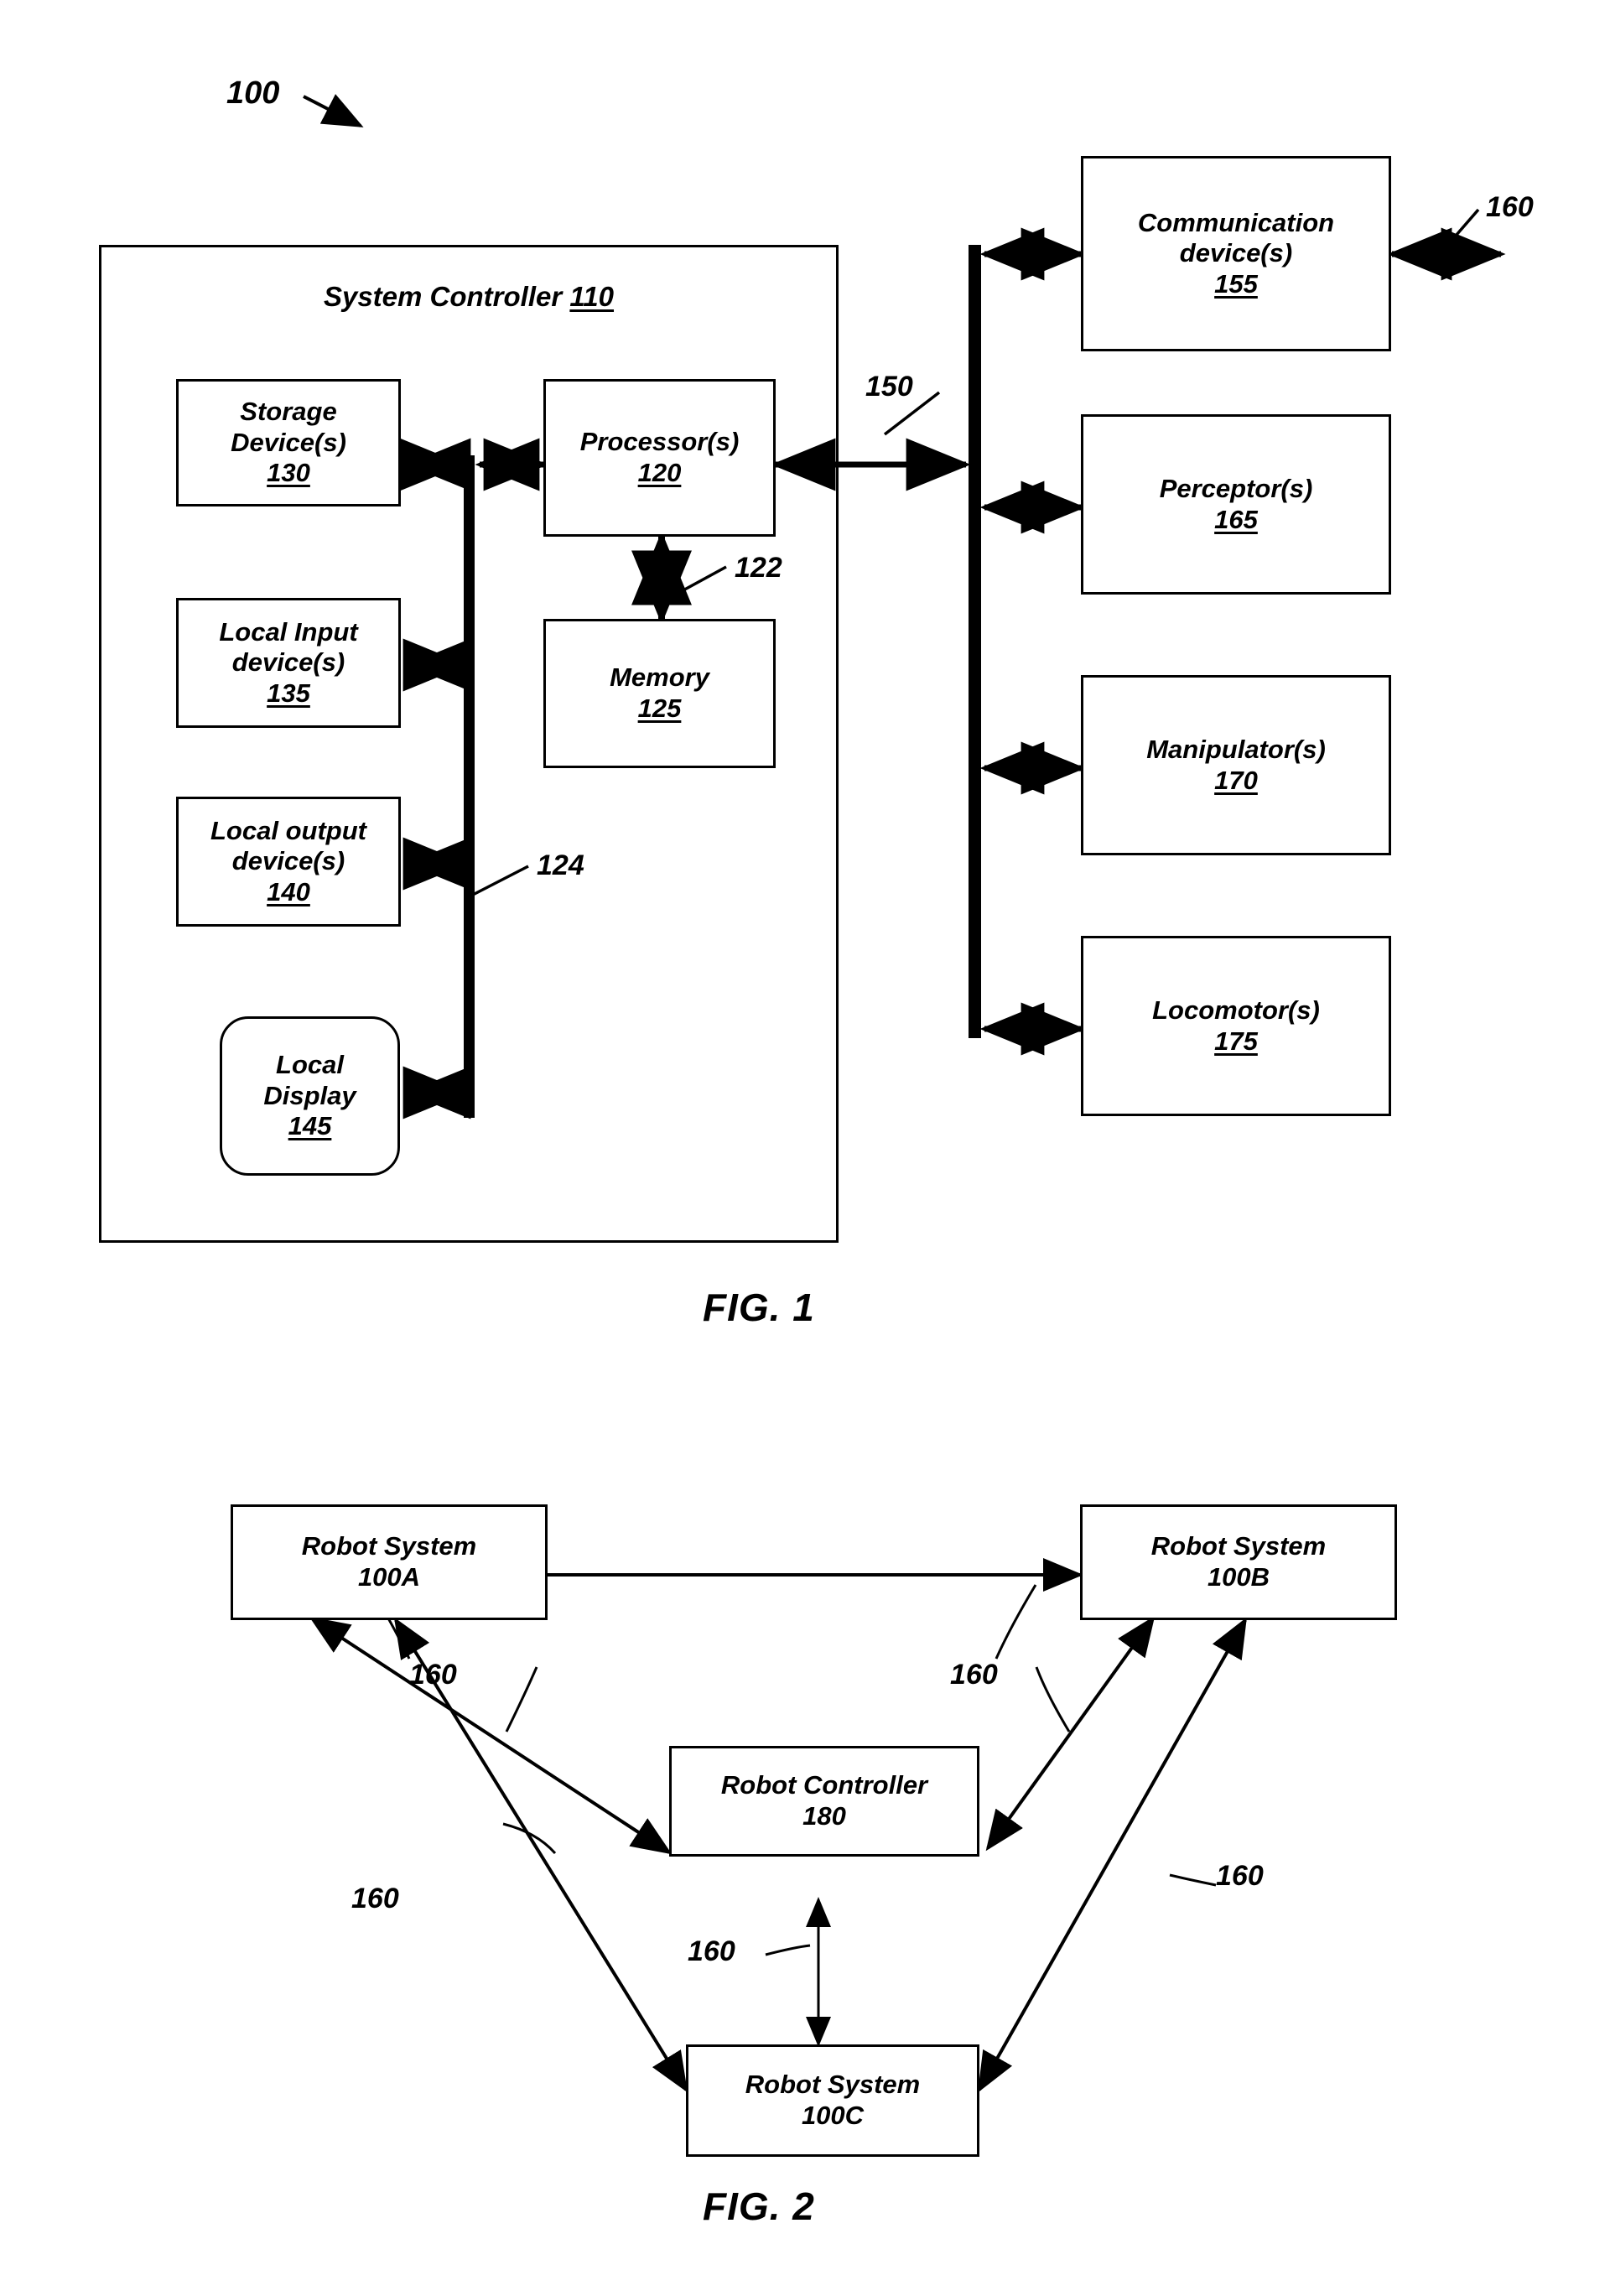  I want to click on block-label-line-2: Display, so click(309, 1095).